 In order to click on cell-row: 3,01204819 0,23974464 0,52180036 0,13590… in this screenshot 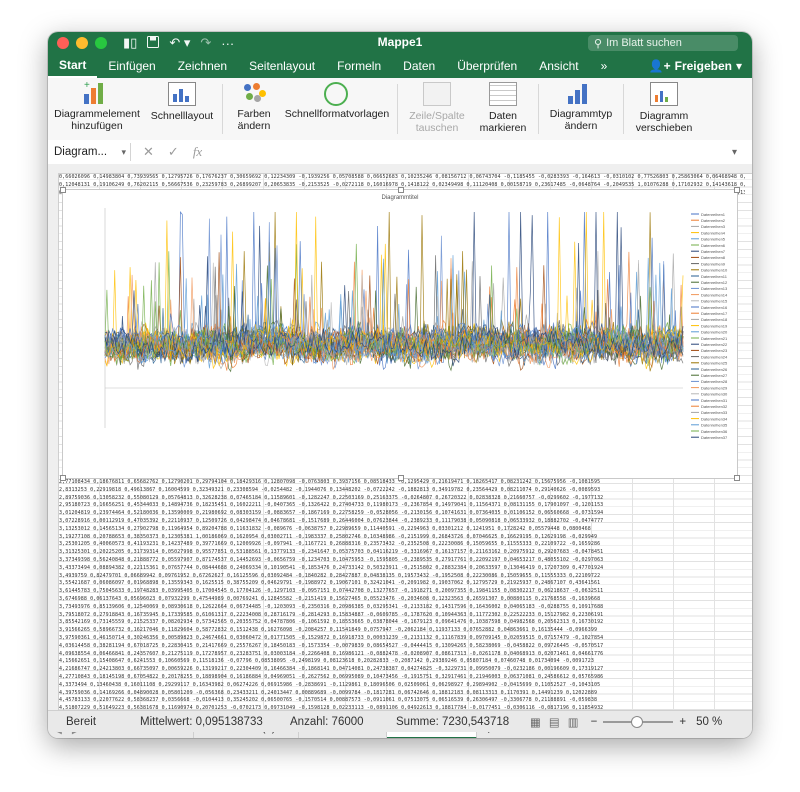, I will do `click(331, 513)`.